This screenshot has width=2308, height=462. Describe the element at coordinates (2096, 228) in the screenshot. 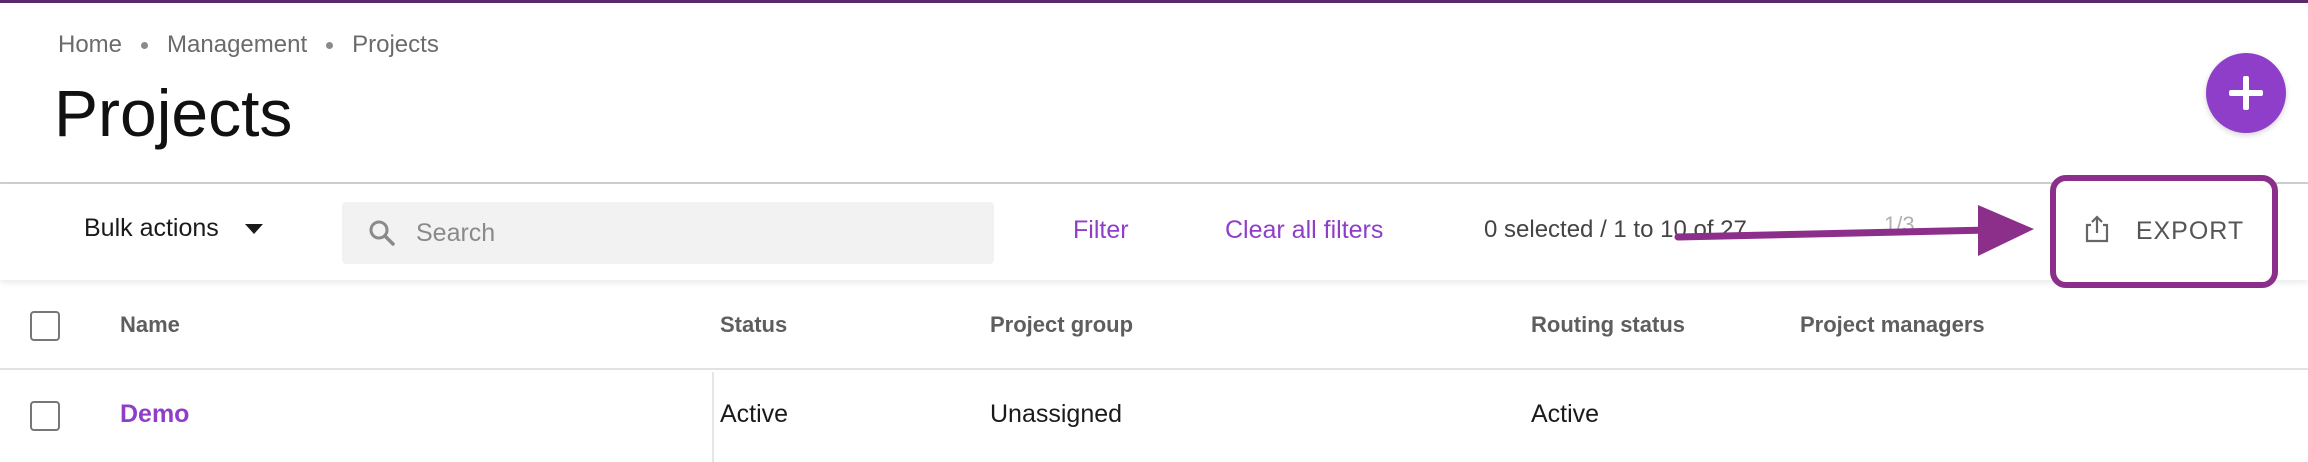

I see `share-export-icon` at that location.